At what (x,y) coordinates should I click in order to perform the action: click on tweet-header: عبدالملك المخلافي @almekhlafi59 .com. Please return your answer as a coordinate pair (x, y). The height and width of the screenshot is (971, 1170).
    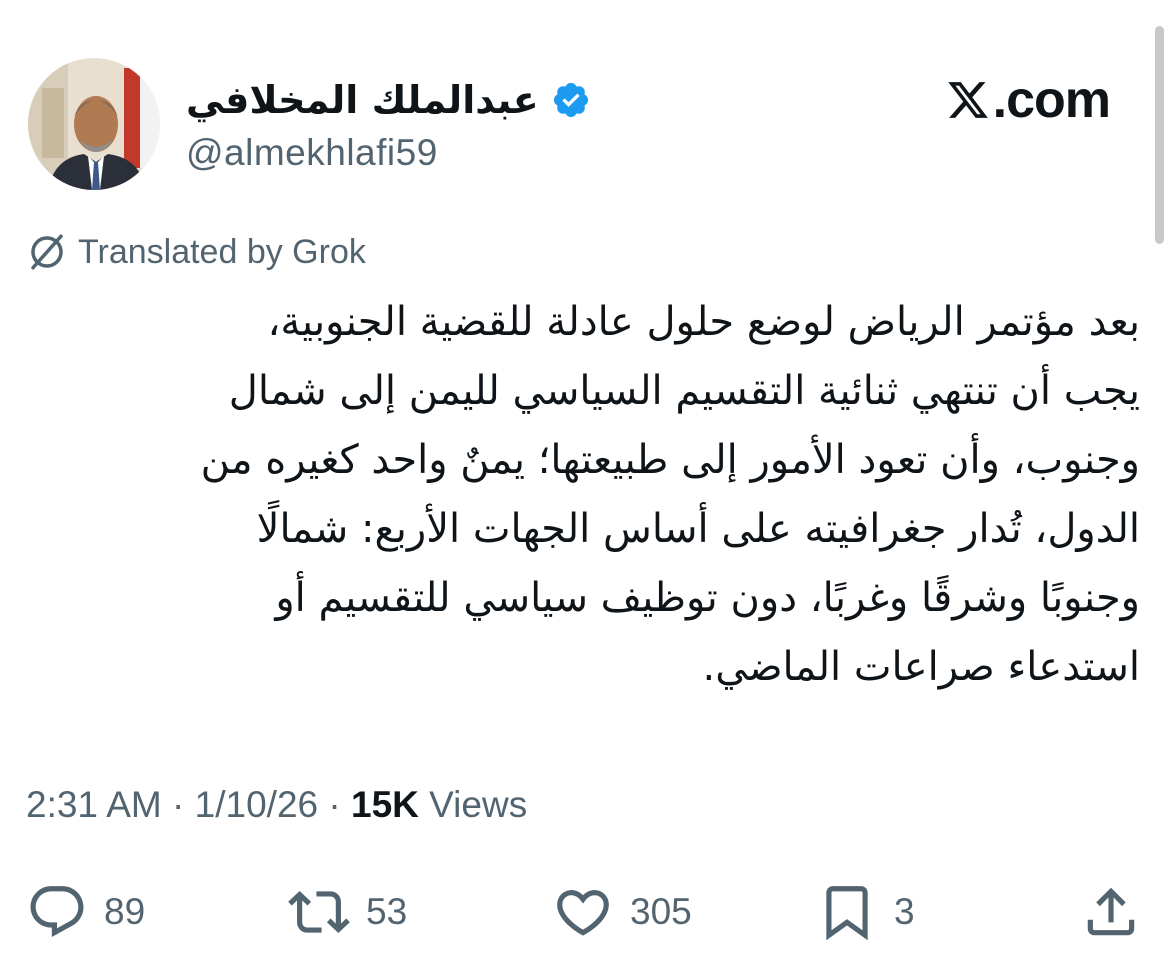
    Looking at the image, I should click on (578, 124).